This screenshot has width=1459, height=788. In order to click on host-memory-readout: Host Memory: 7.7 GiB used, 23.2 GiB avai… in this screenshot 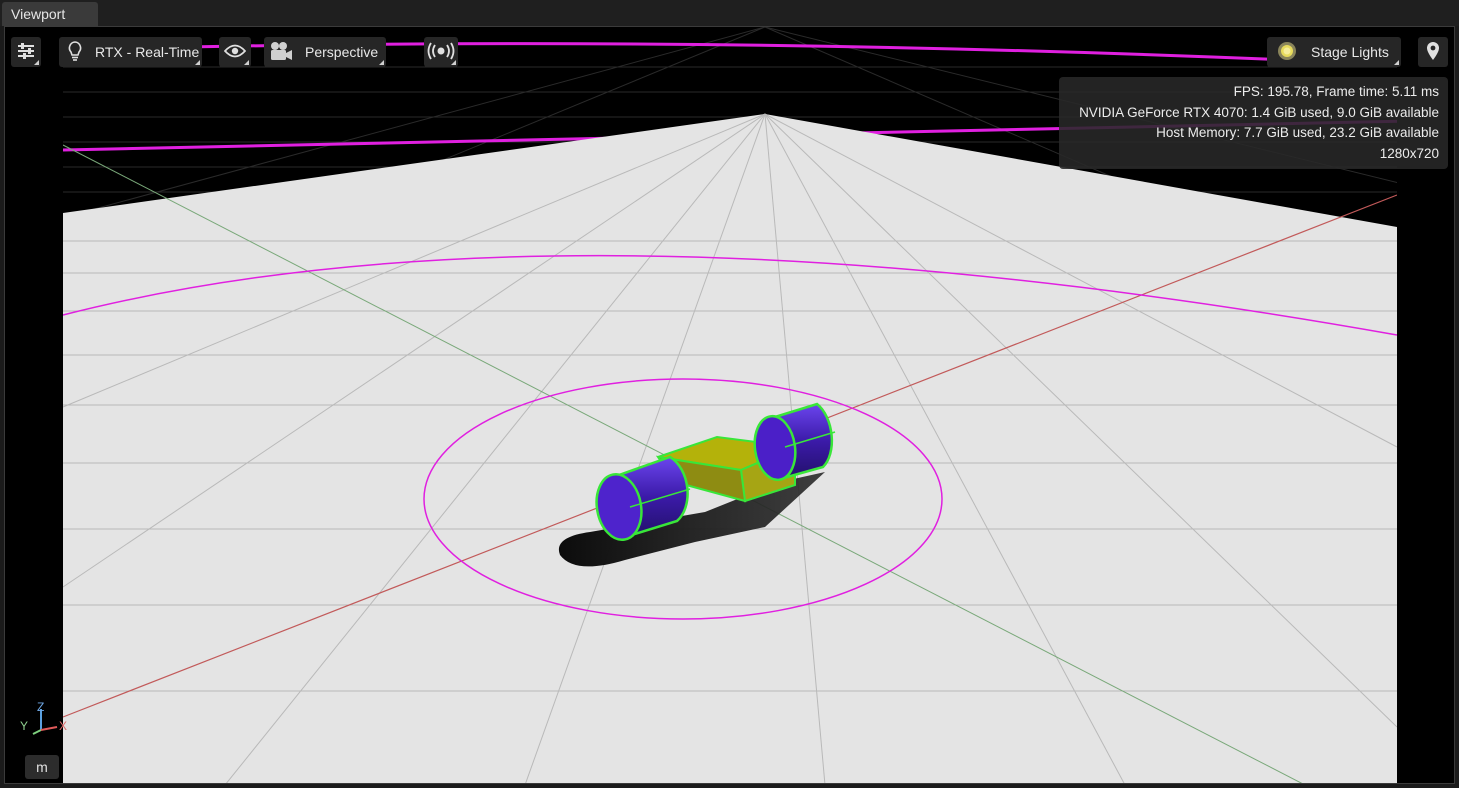, I will do `click(1297, 132)`.